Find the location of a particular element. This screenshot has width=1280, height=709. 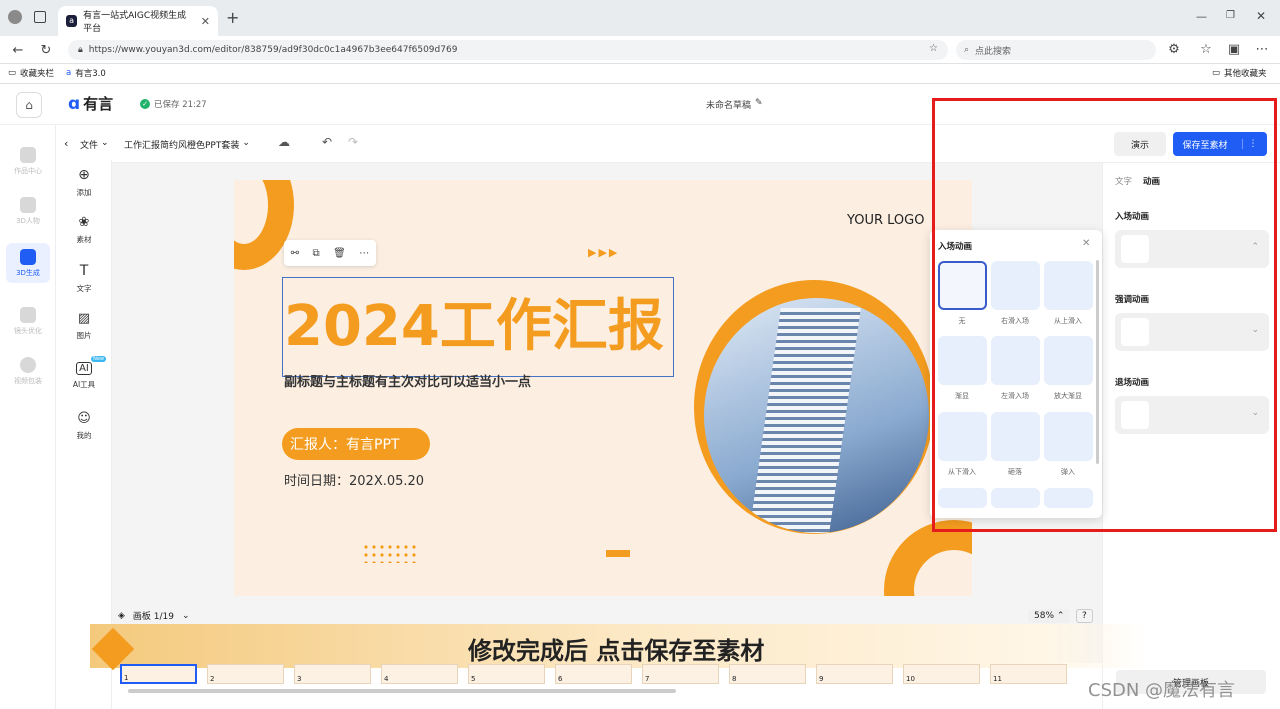

material-icon: ❀ is located at coordinates (84, 222).